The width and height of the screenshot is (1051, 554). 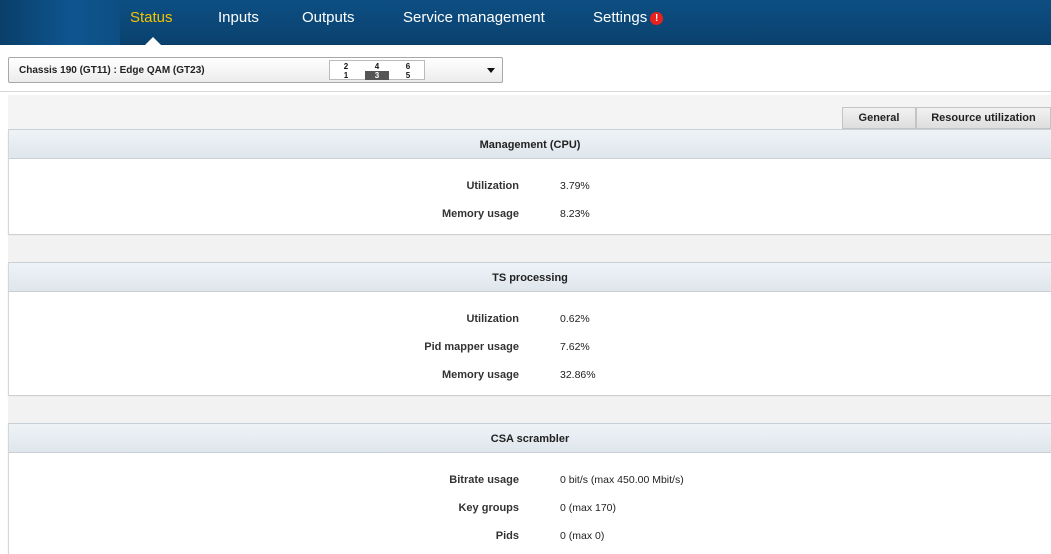 I want to click on stat-label: Bitrate usage, so click(x=484, y=480).